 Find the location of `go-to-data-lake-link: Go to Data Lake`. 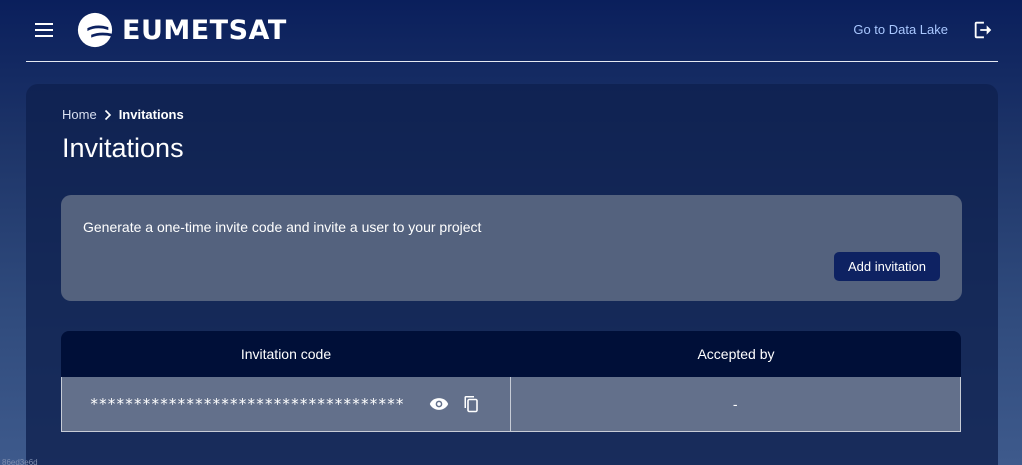

go-to-data-lake-link: Go to Data Lake is located at coordinates (900, 29).